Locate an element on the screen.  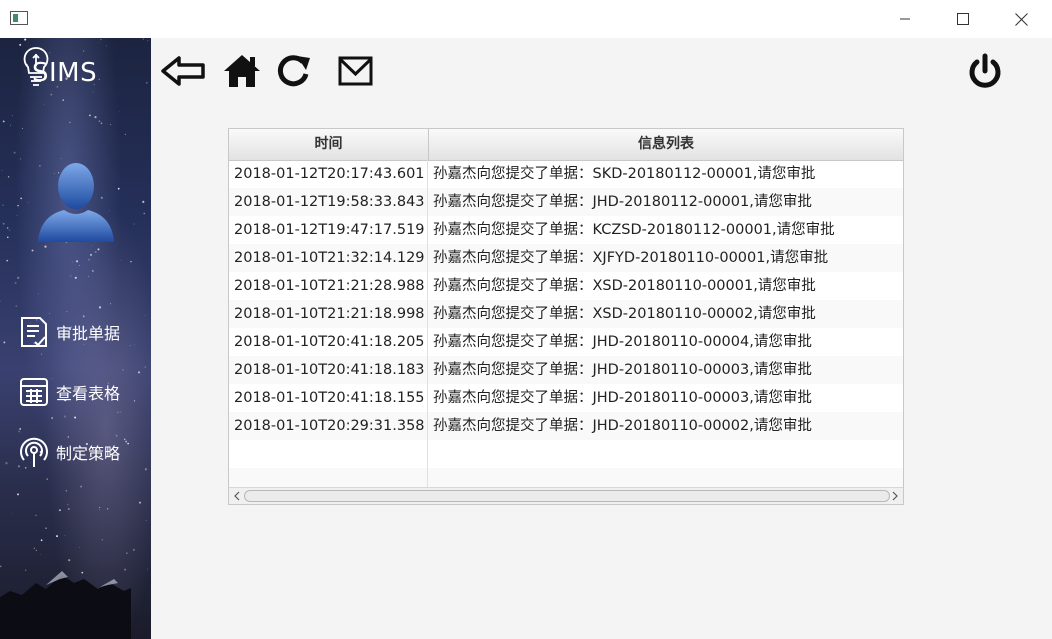
refresh-icon is located at coordinates (293, 71).